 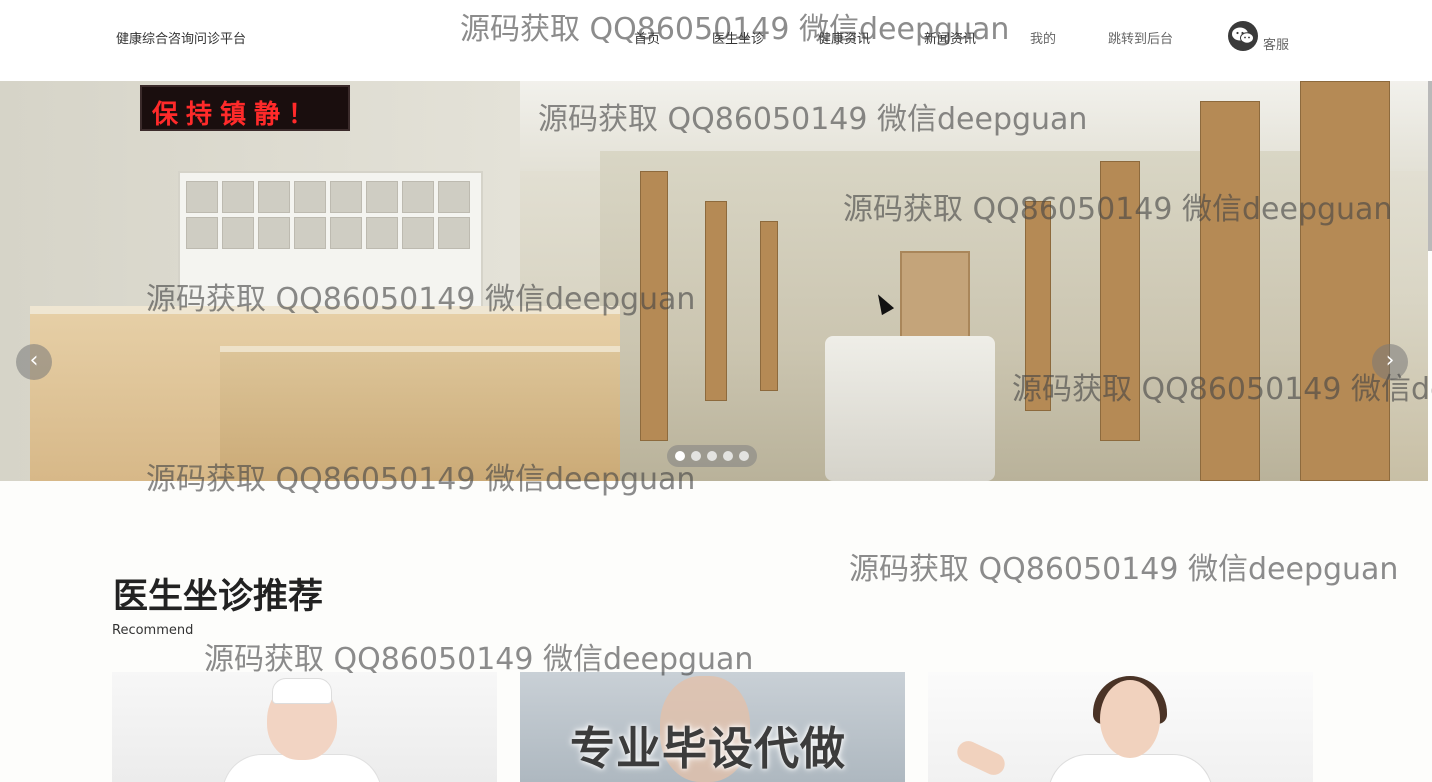 What do you see at coordinates (1124, 569) in the screenshot?
I see `watermark-text: 源码获取 QQ86050149 微信deepguan` at bounding box center [1124, 569].